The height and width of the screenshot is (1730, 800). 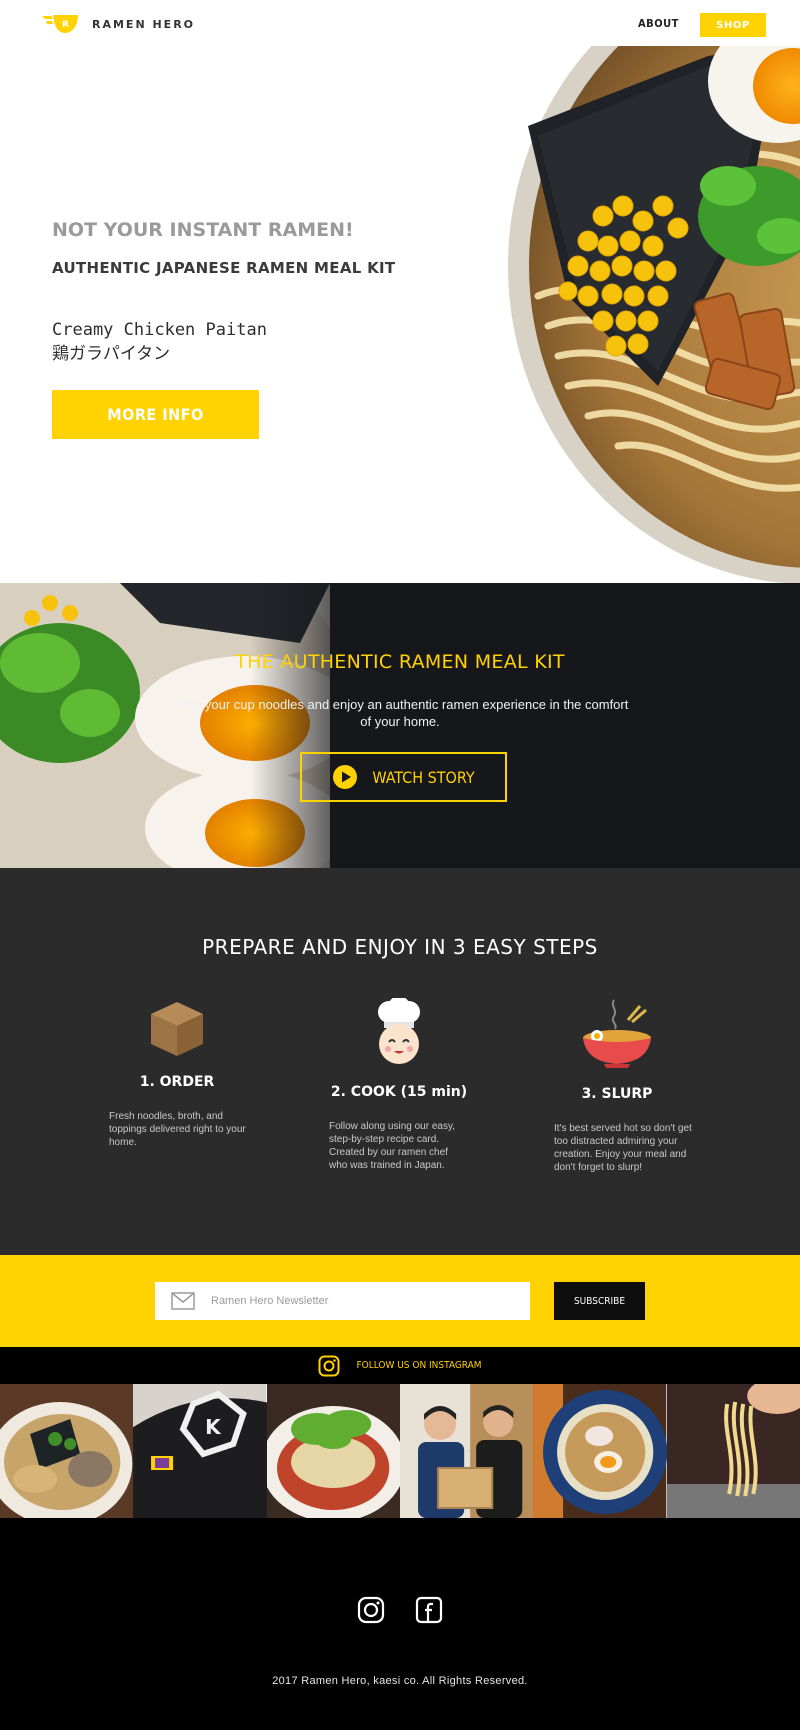 I want to click on ramen-bowl-image, so click(x=654, y=314).